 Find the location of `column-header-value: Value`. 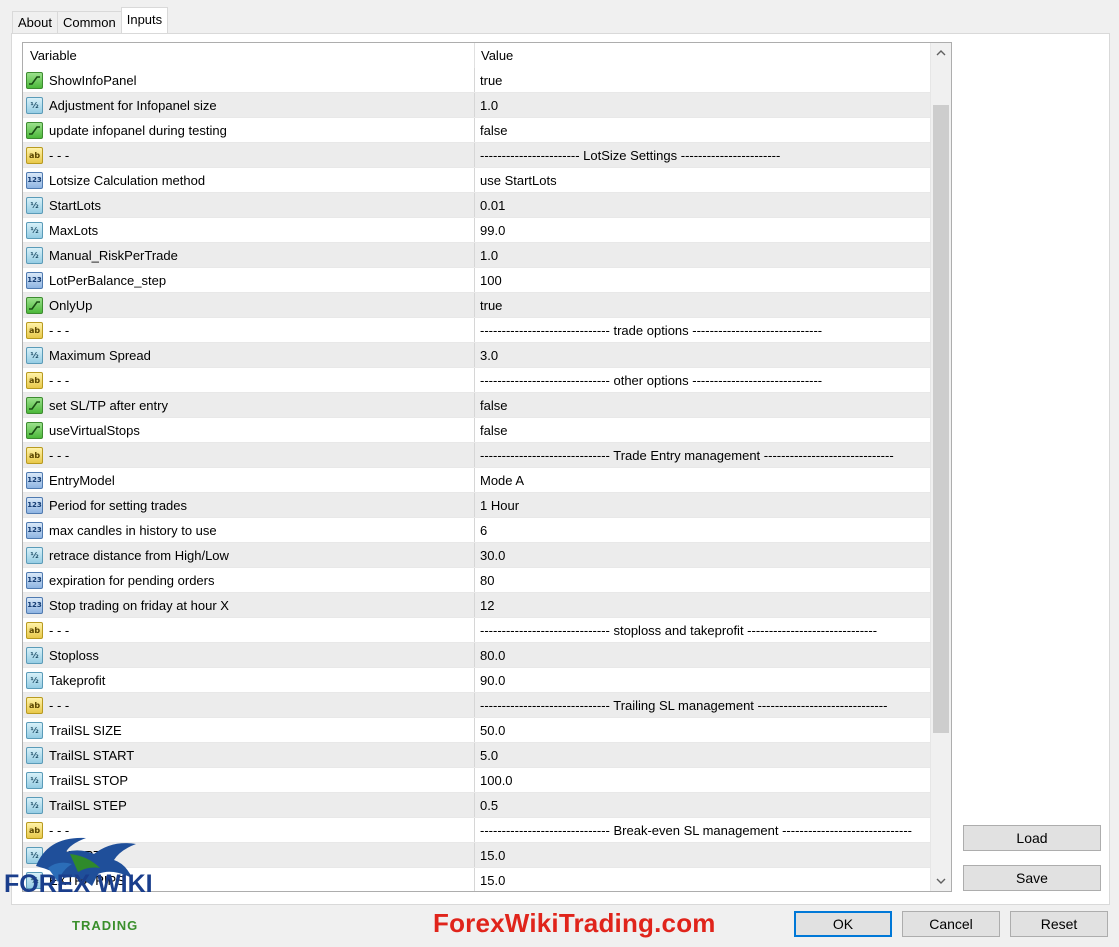

column-header-value: Value is located at coordinates (701, 55).